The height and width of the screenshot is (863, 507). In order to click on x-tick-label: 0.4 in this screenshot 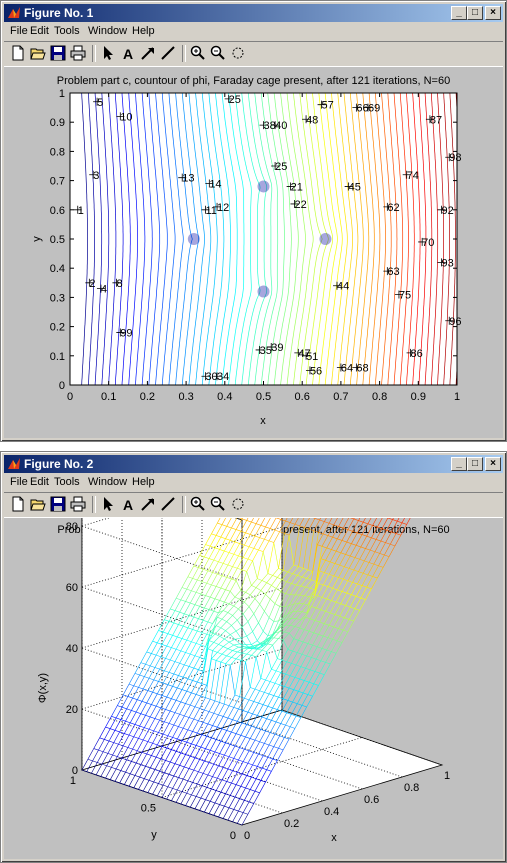, I will do `click(224, 397)`.